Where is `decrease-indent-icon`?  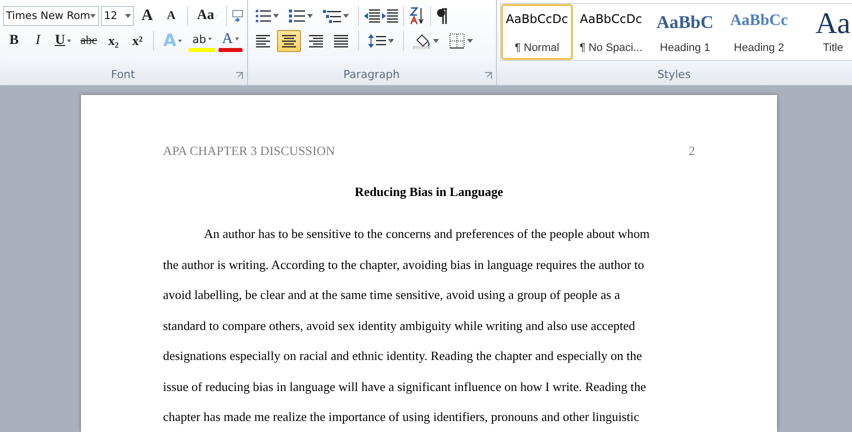 decrease-indent-icon is located at coordinates (372, 15).